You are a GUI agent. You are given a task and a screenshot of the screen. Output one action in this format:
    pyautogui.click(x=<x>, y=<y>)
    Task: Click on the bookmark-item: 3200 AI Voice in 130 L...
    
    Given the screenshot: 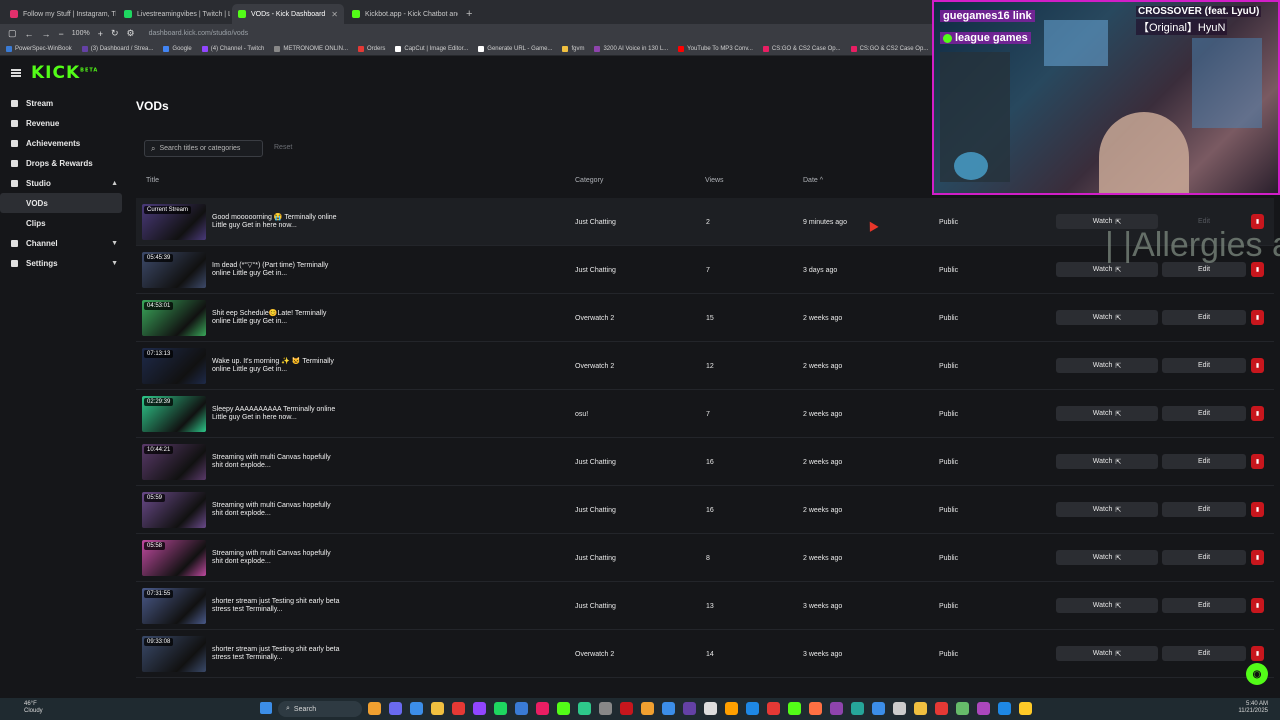 What is the action you would take?
    pyautogui.click(x=631, y=49)
    